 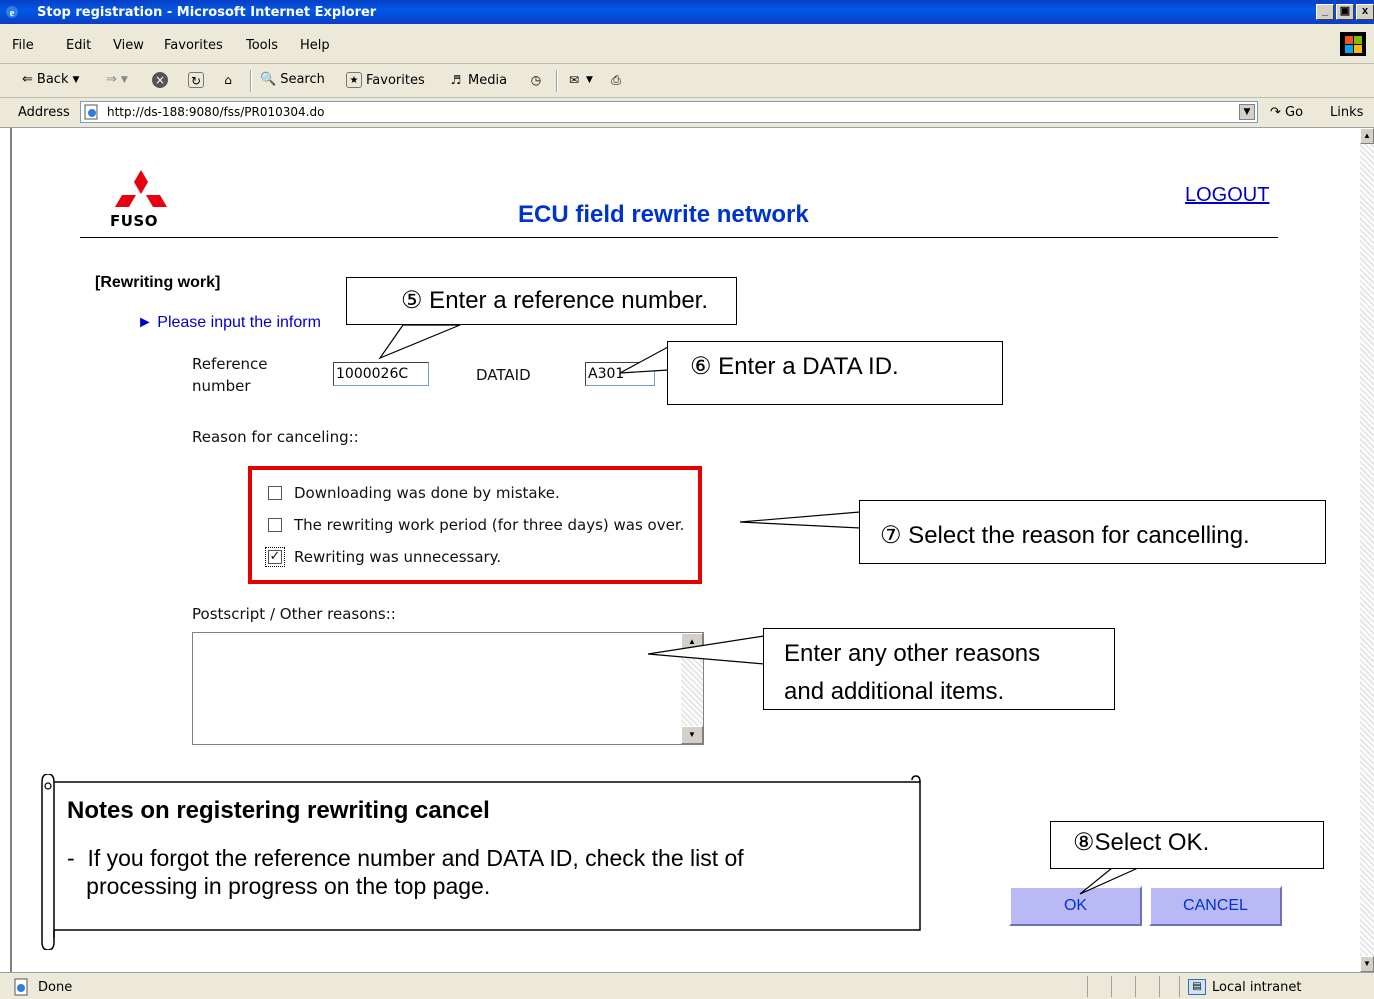 What do you see at coordinates (894, 691) in the screenshot?
I see `callout-other-line2: and additional items.` at bounding box center [894, 691].